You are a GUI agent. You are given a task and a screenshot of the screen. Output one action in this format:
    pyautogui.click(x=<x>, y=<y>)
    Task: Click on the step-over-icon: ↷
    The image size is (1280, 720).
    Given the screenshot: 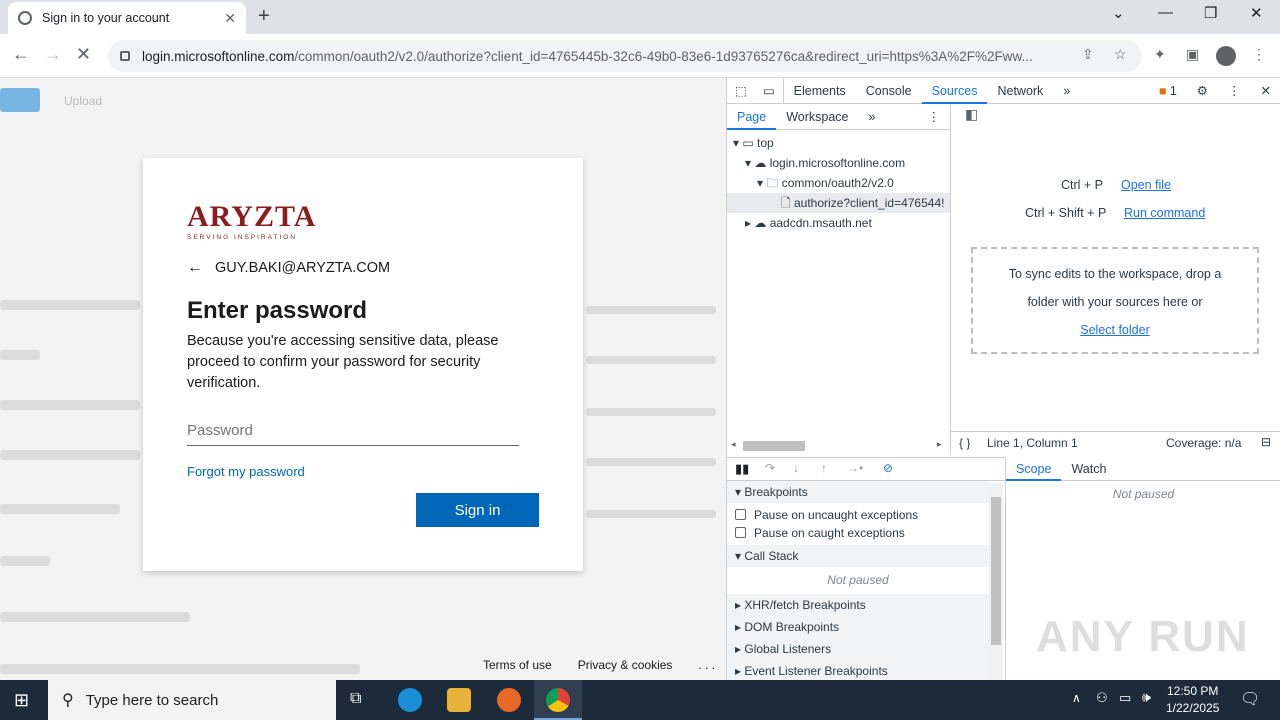 What is the action you would take?
    pyautogui.click(x=770, y=468)
    